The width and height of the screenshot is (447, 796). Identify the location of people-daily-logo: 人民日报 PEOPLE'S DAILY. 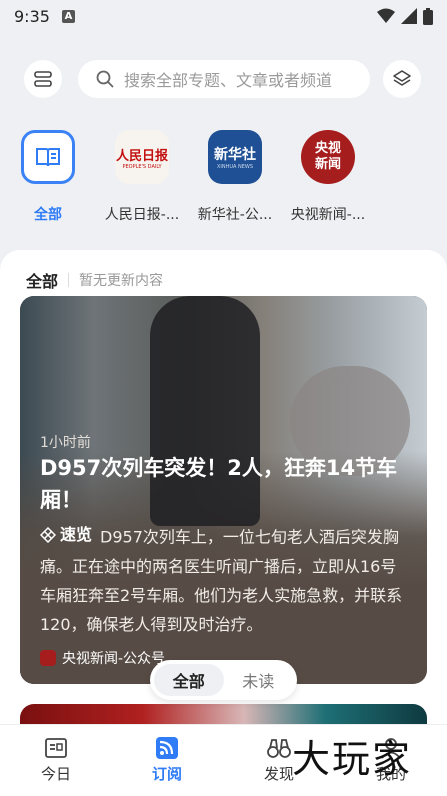
(142, 157).